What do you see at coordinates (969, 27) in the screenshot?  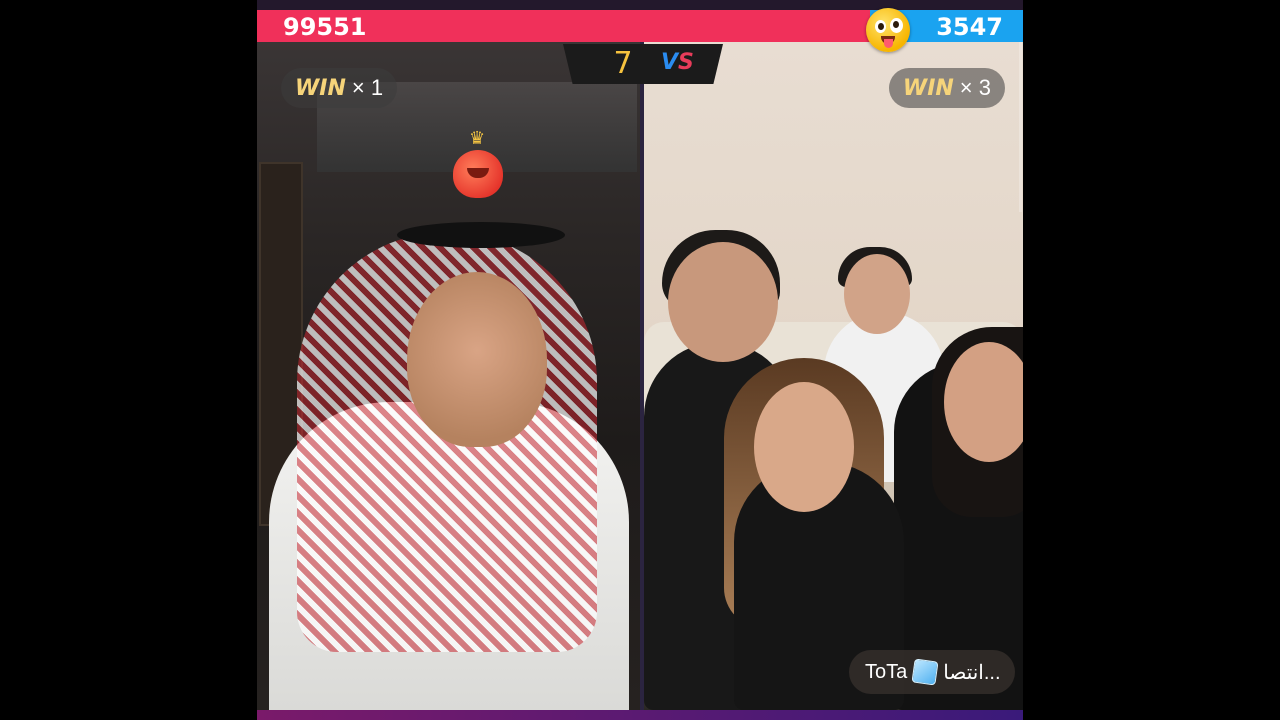 I see `right-score: 3547` at bounding box center [969, 27].